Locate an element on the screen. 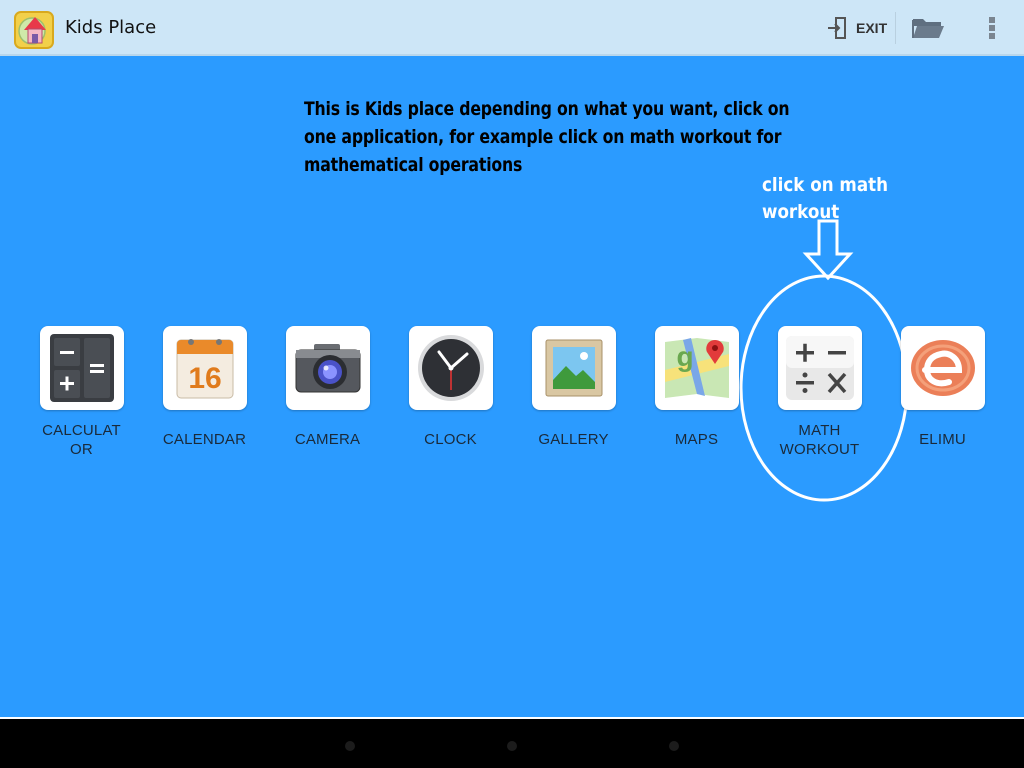 This screenshot has width=1024, height=768. camera-icon-box is located at coordinates (328, 368).